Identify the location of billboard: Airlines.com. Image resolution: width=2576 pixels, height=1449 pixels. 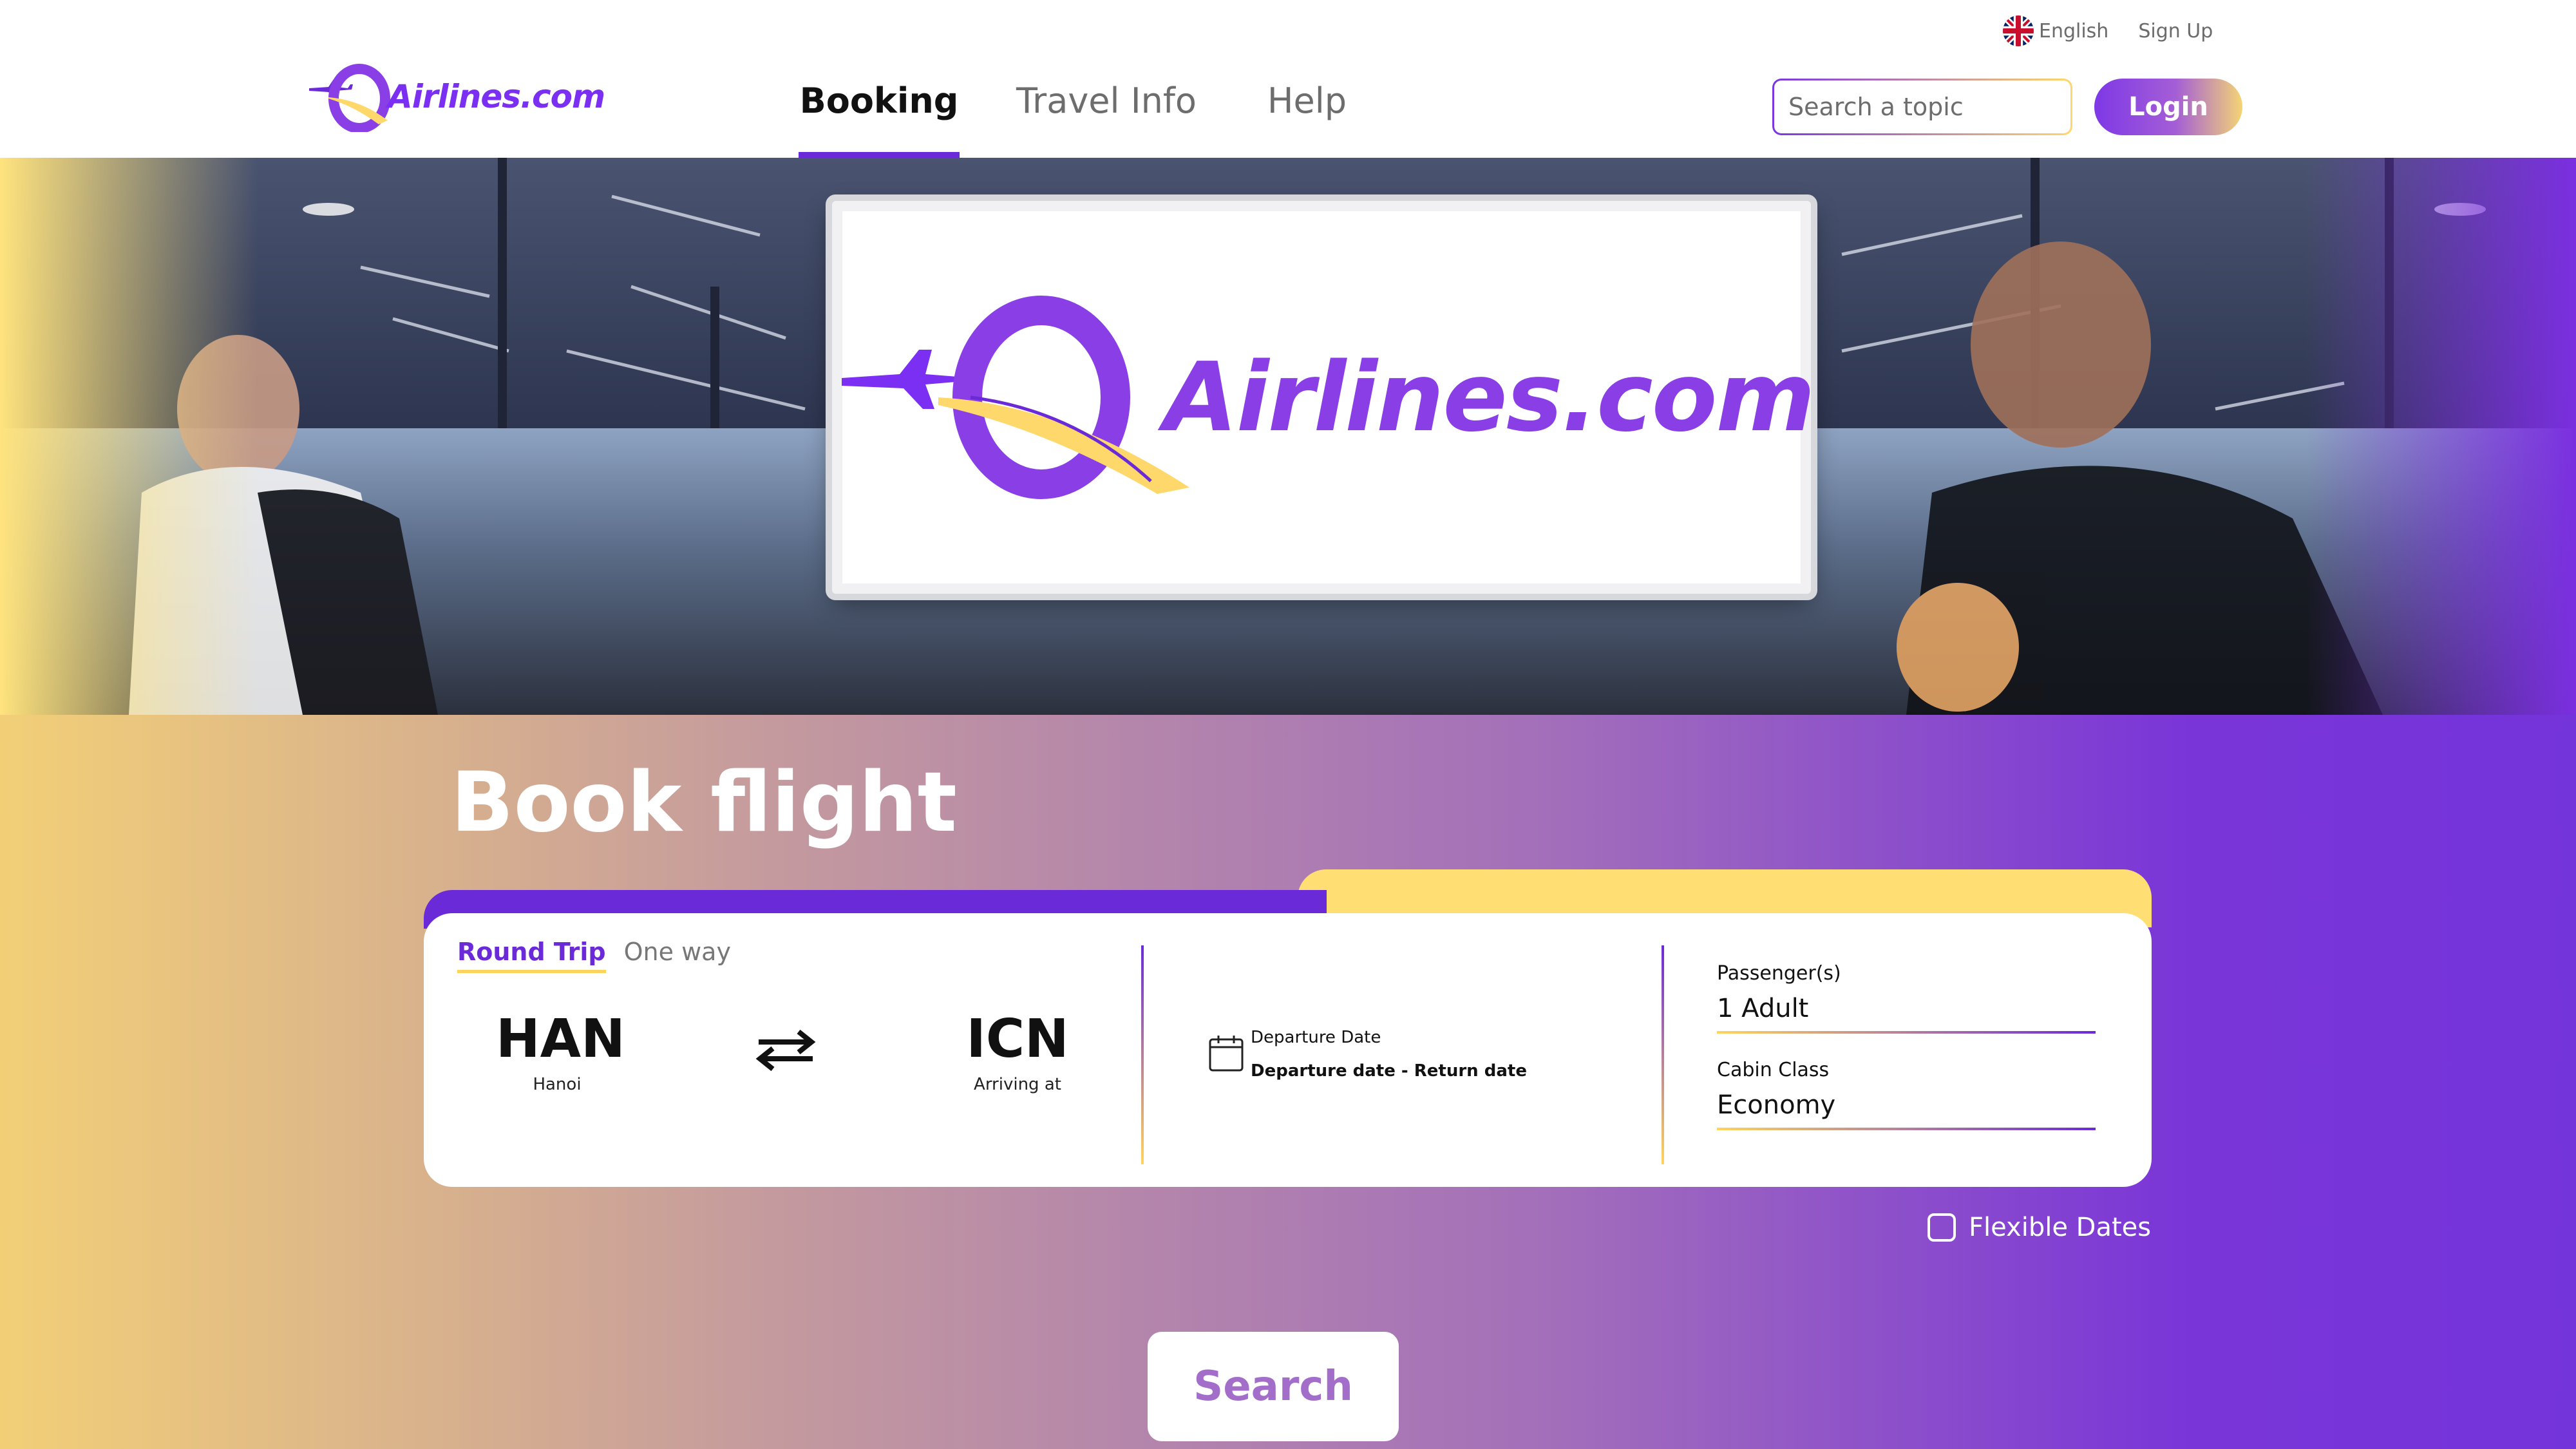
(1323, 398).